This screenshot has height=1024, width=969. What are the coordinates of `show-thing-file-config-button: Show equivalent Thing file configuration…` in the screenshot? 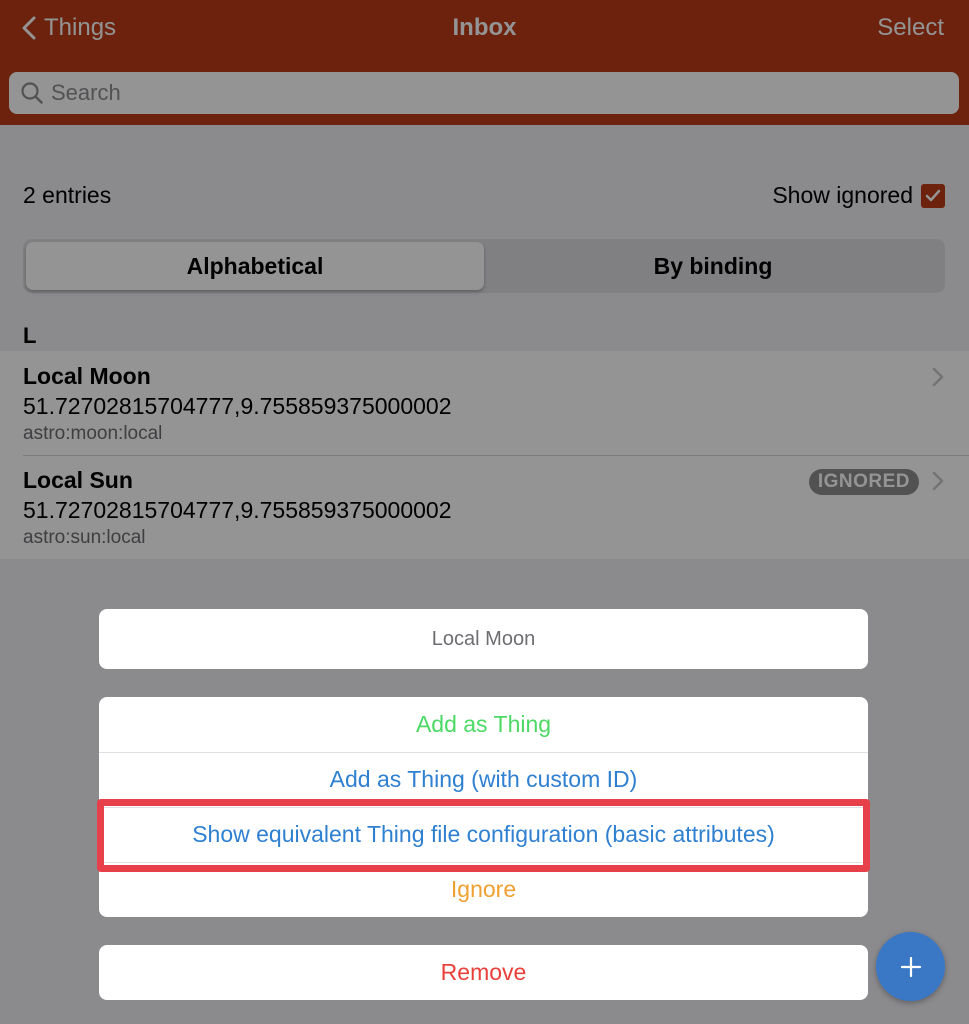 It's located at (483, 834).